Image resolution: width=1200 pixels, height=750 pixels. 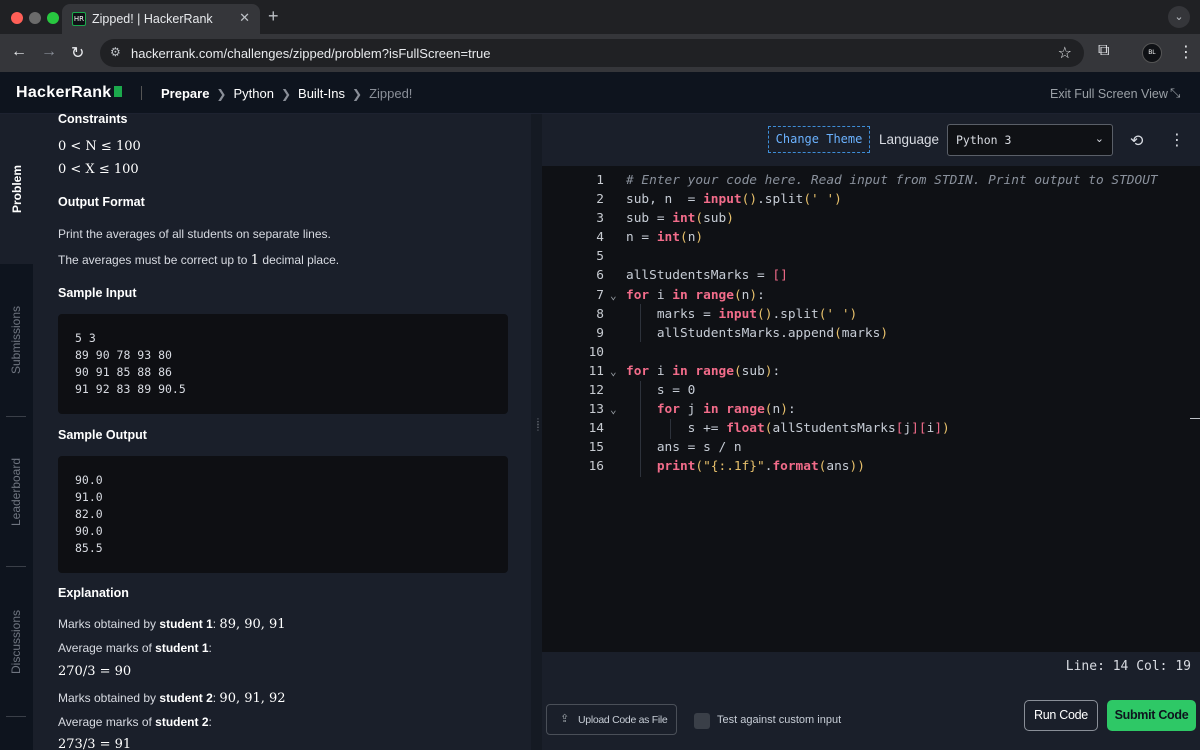 What do you see at coordinates (53, 18) in the screenshot?
I see `window-zoom-button` at bounding box center [53, 18].